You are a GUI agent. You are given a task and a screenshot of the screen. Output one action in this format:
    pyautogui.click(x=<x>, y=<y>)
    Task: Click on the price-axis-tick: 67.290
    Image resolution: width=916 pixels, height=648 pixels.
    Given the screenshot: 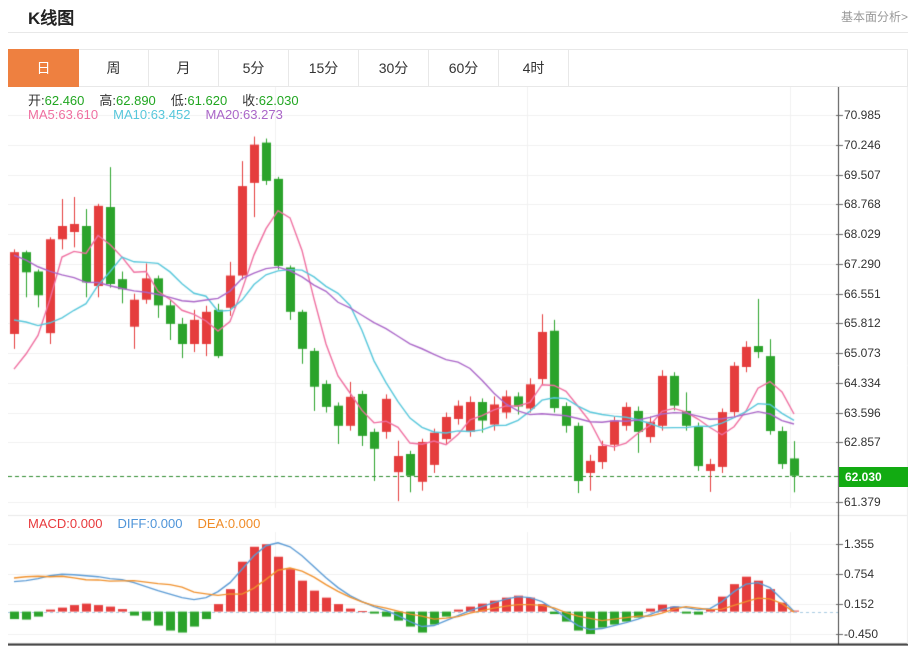 What is the action you would take?
    pyautogui.click(x=862, y=263)
    